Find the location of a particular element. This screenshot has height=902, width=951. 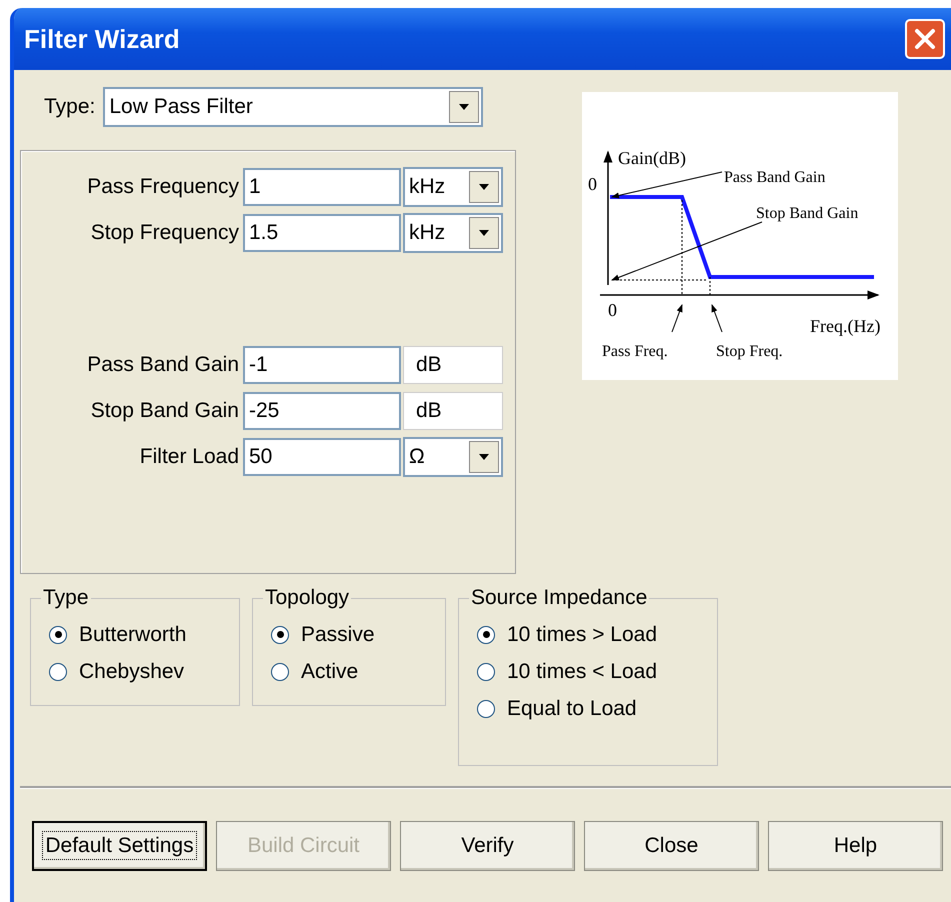

input-field: -1 is located at coordinates (322, 365).